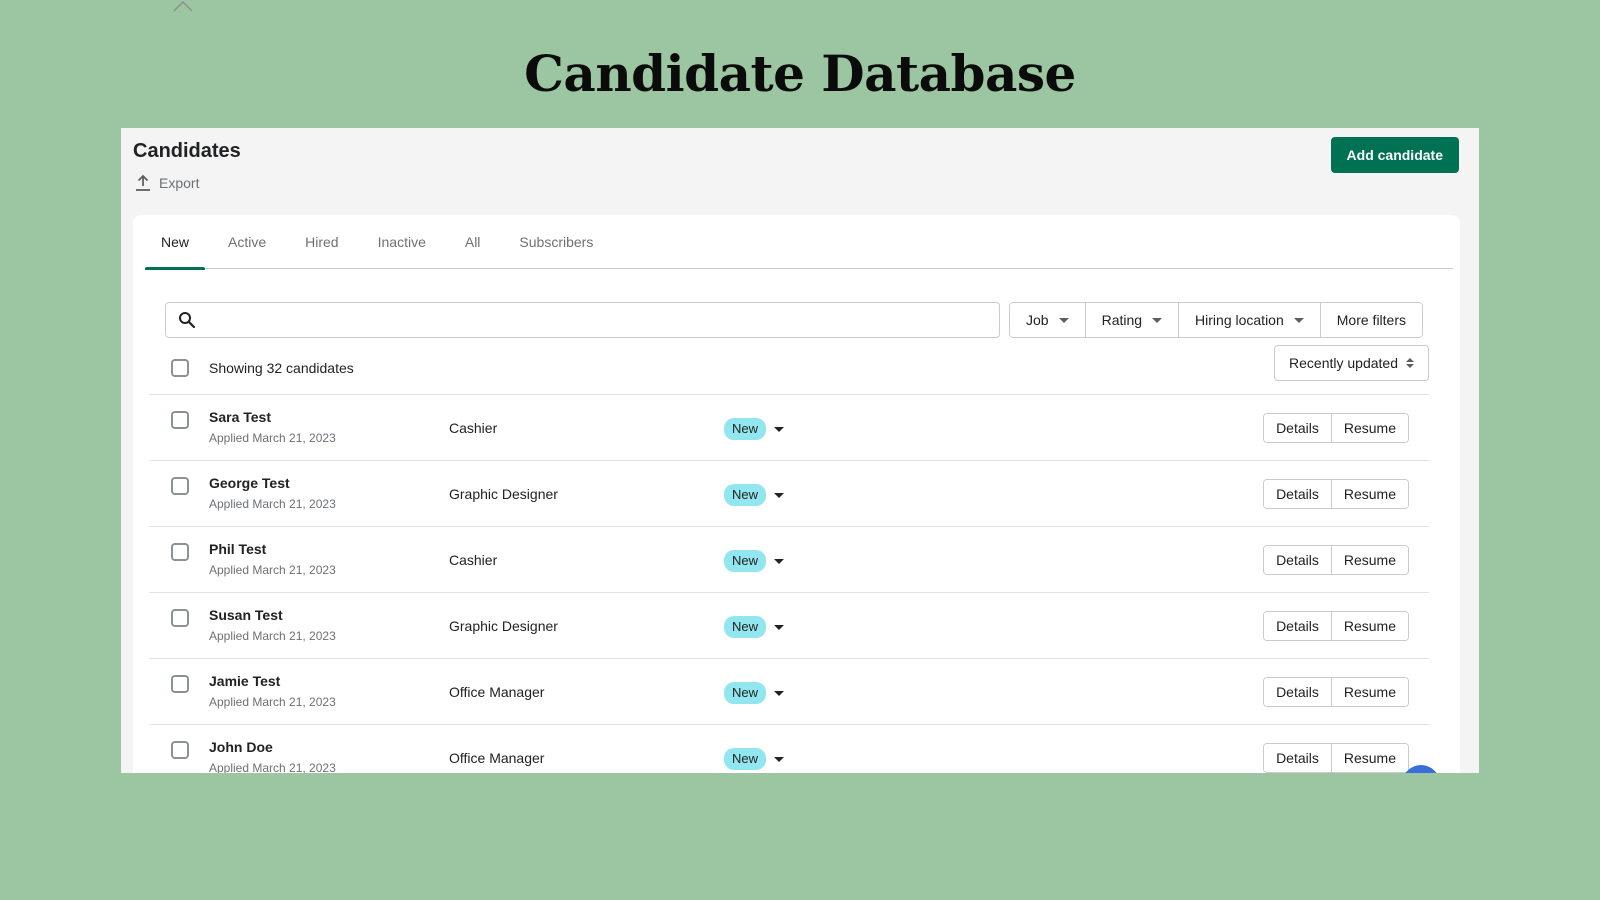 The width and height of the screenshot is (1600, 900). I want to click on tab-all: All, so click(473, 242).